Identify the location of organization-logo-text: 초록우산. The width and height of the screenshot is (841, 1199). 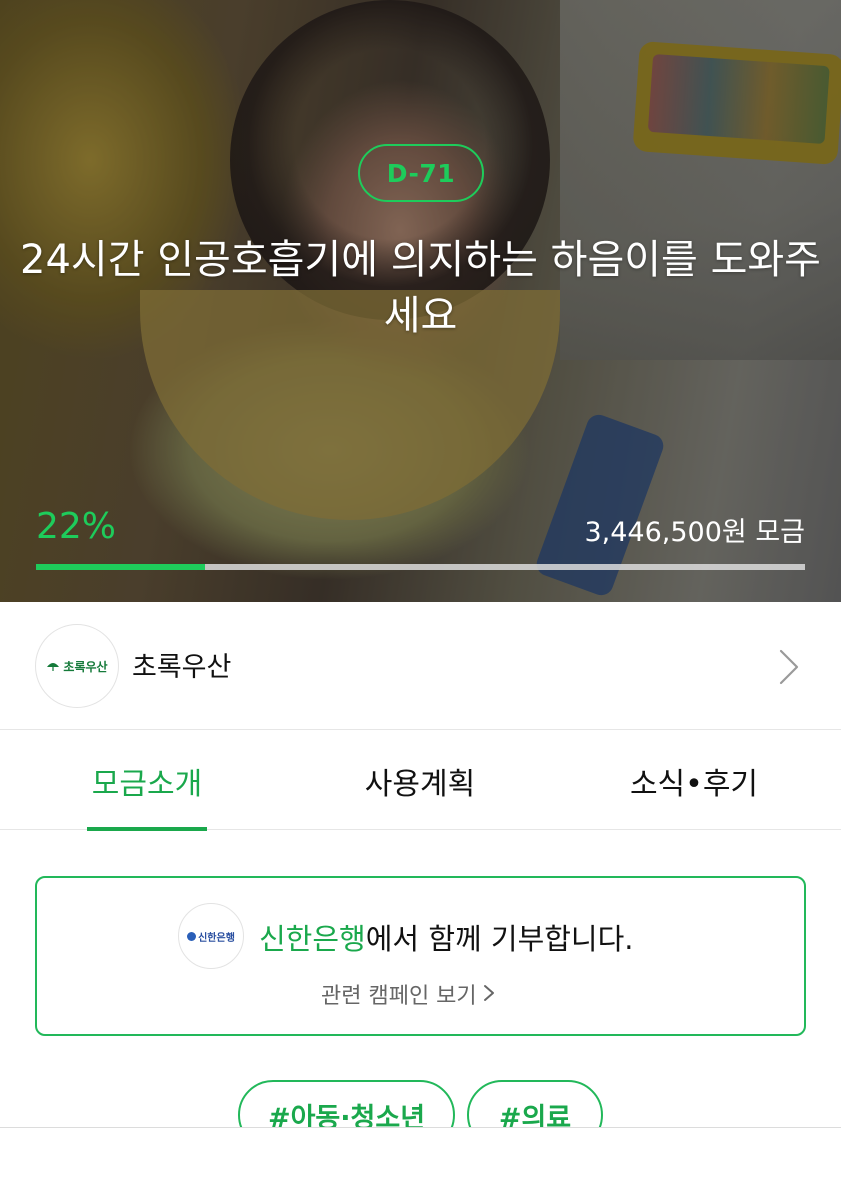
(85, 666).